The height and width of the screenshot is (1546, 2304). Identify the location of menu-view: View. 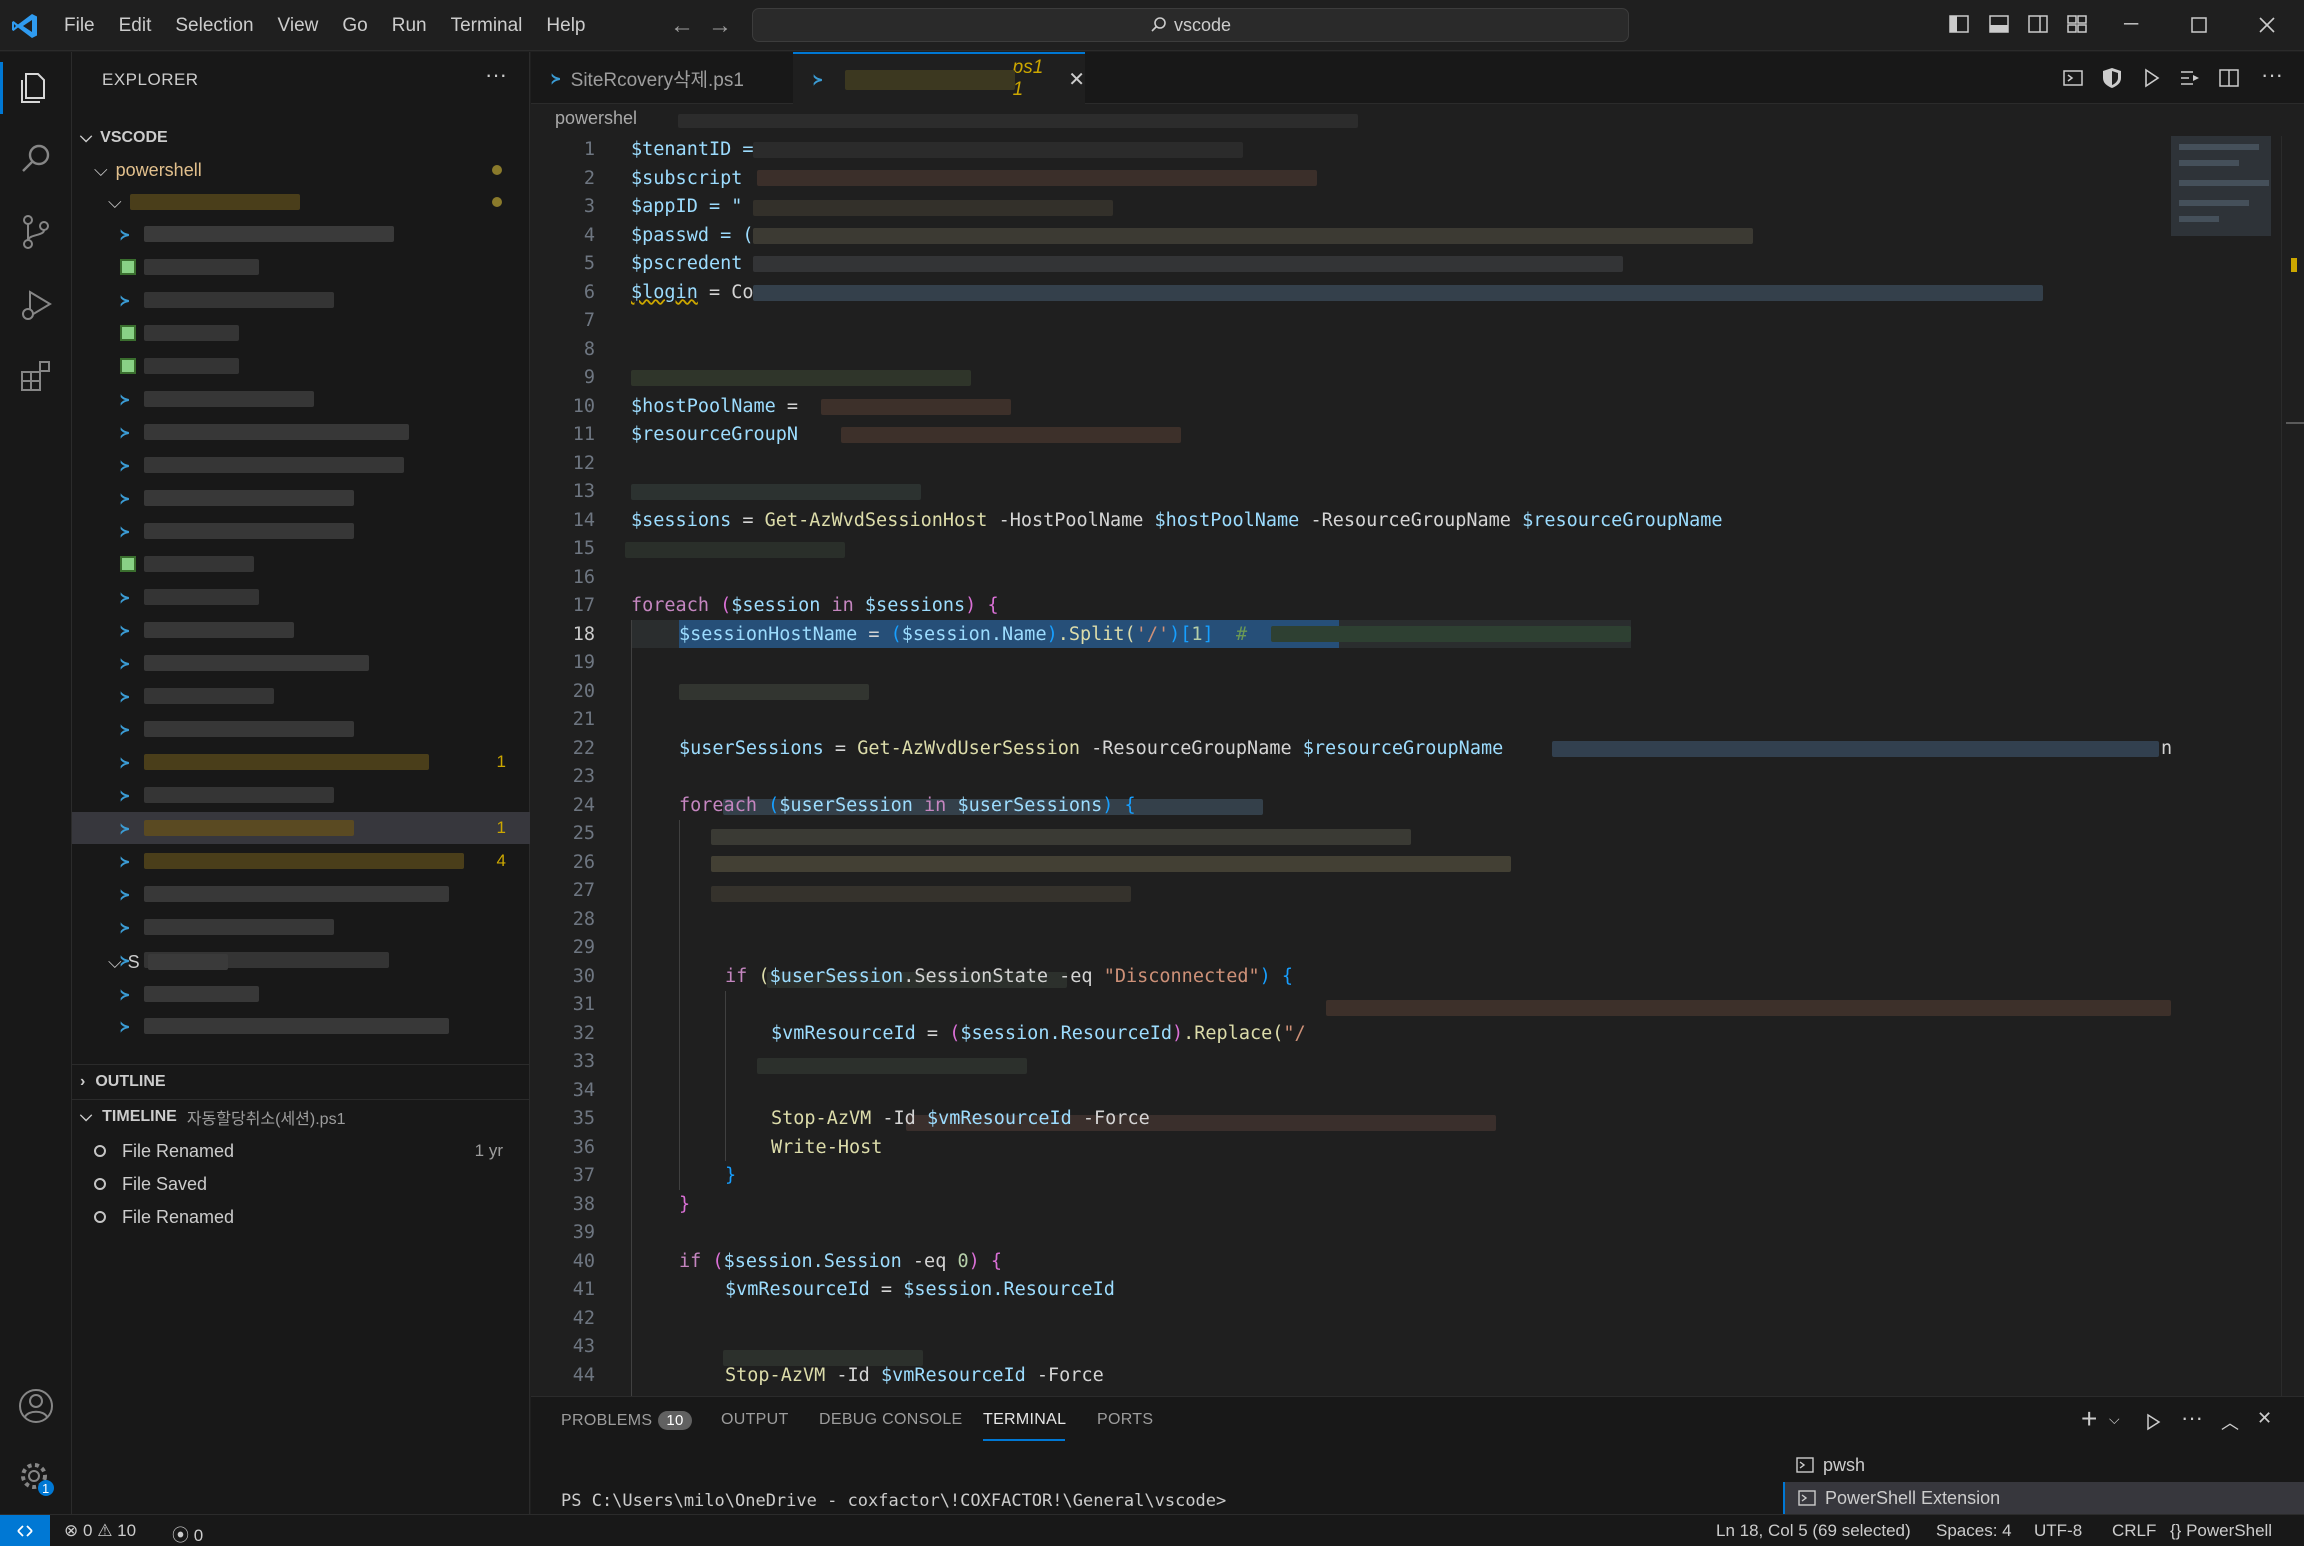
(298, 26).